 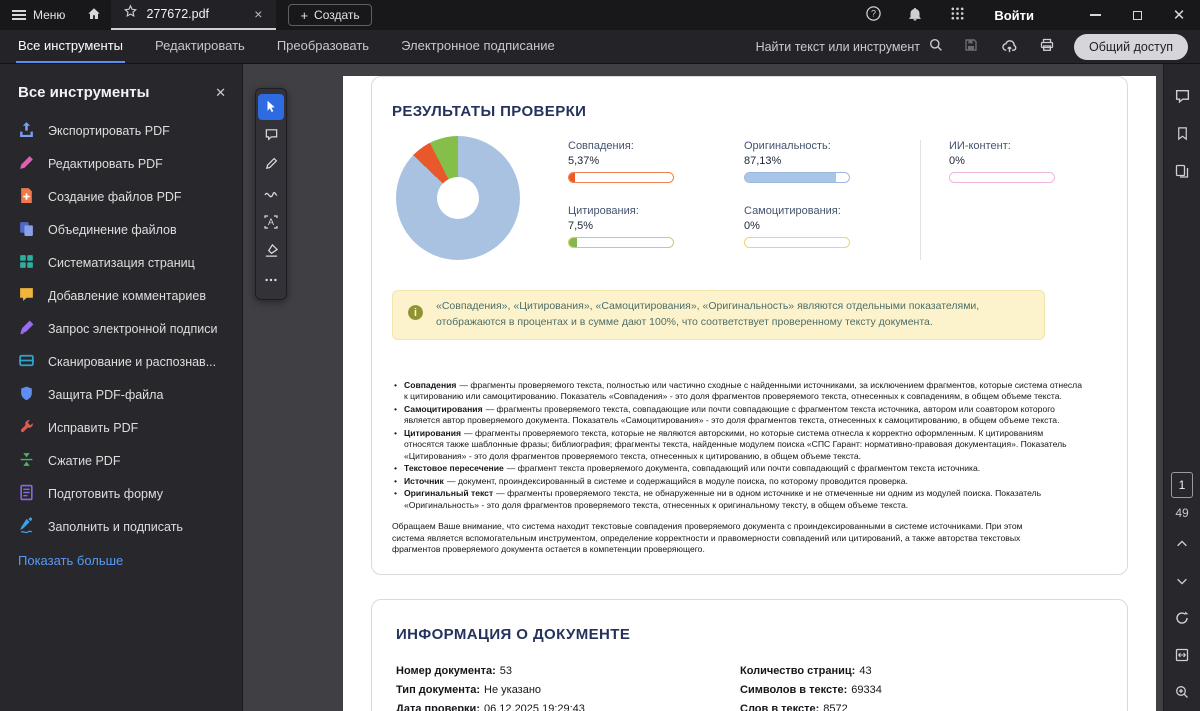 I want to click on zoom-in-button, so click(x=1182, y=693).